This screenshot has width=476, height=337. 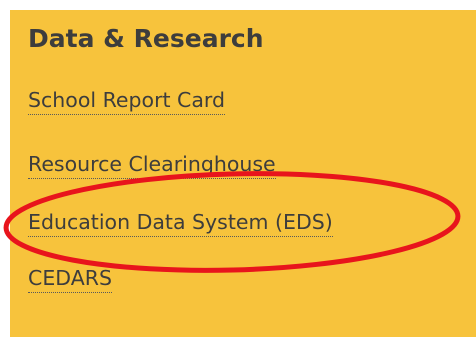 What do you see at coordinates (180, 223) in the screenshot?
I see `link-education-data-system: Education Data System (EDS)` at bounding box center [180, 223].